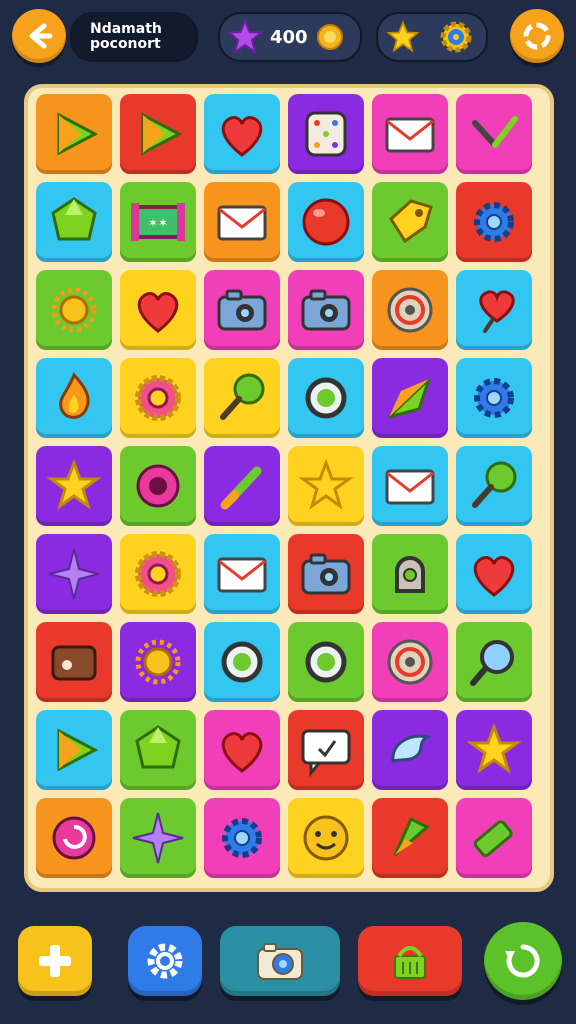  What do you see at coordinates (537, 36) in the screenshot?
I see `options-button` at bounding box center [537, 36].